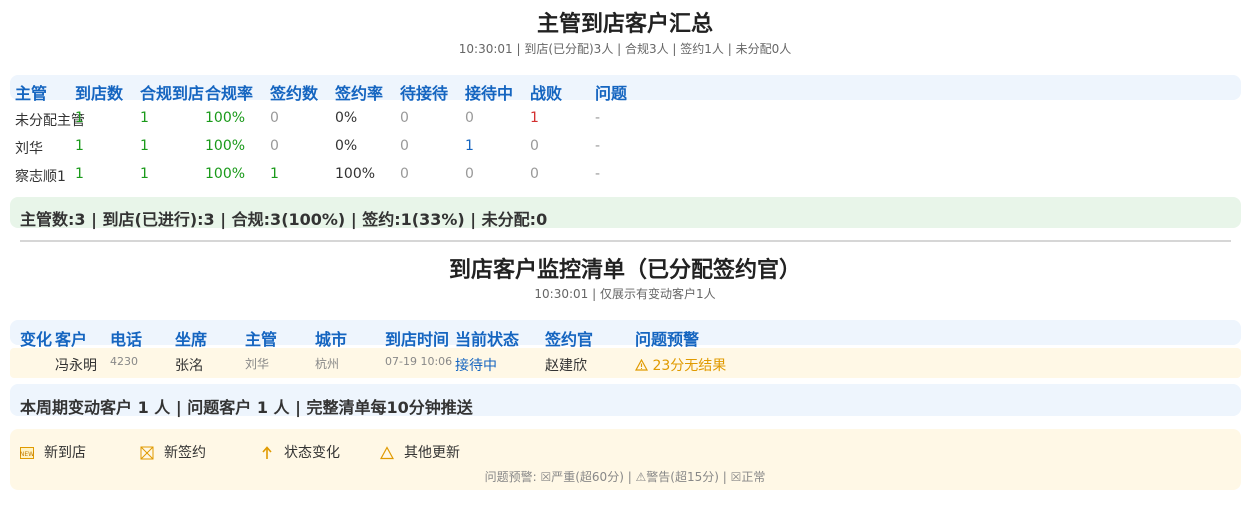 The image size is (1250, 532). What do you see at coordinates (71, 339) in the screenshot?
I see `col-header-customer: 客户` at bounding box center [71, 339].